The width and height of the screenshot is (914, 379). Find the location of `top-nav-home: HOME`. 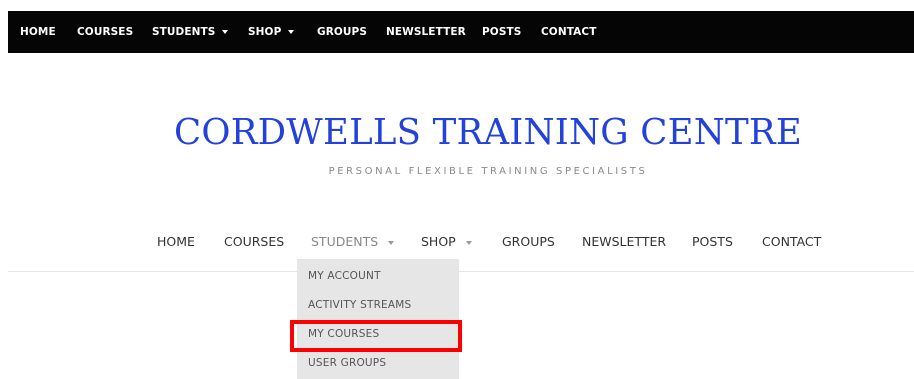

top-nav-home: HOME is located at coordinates (38, 32).